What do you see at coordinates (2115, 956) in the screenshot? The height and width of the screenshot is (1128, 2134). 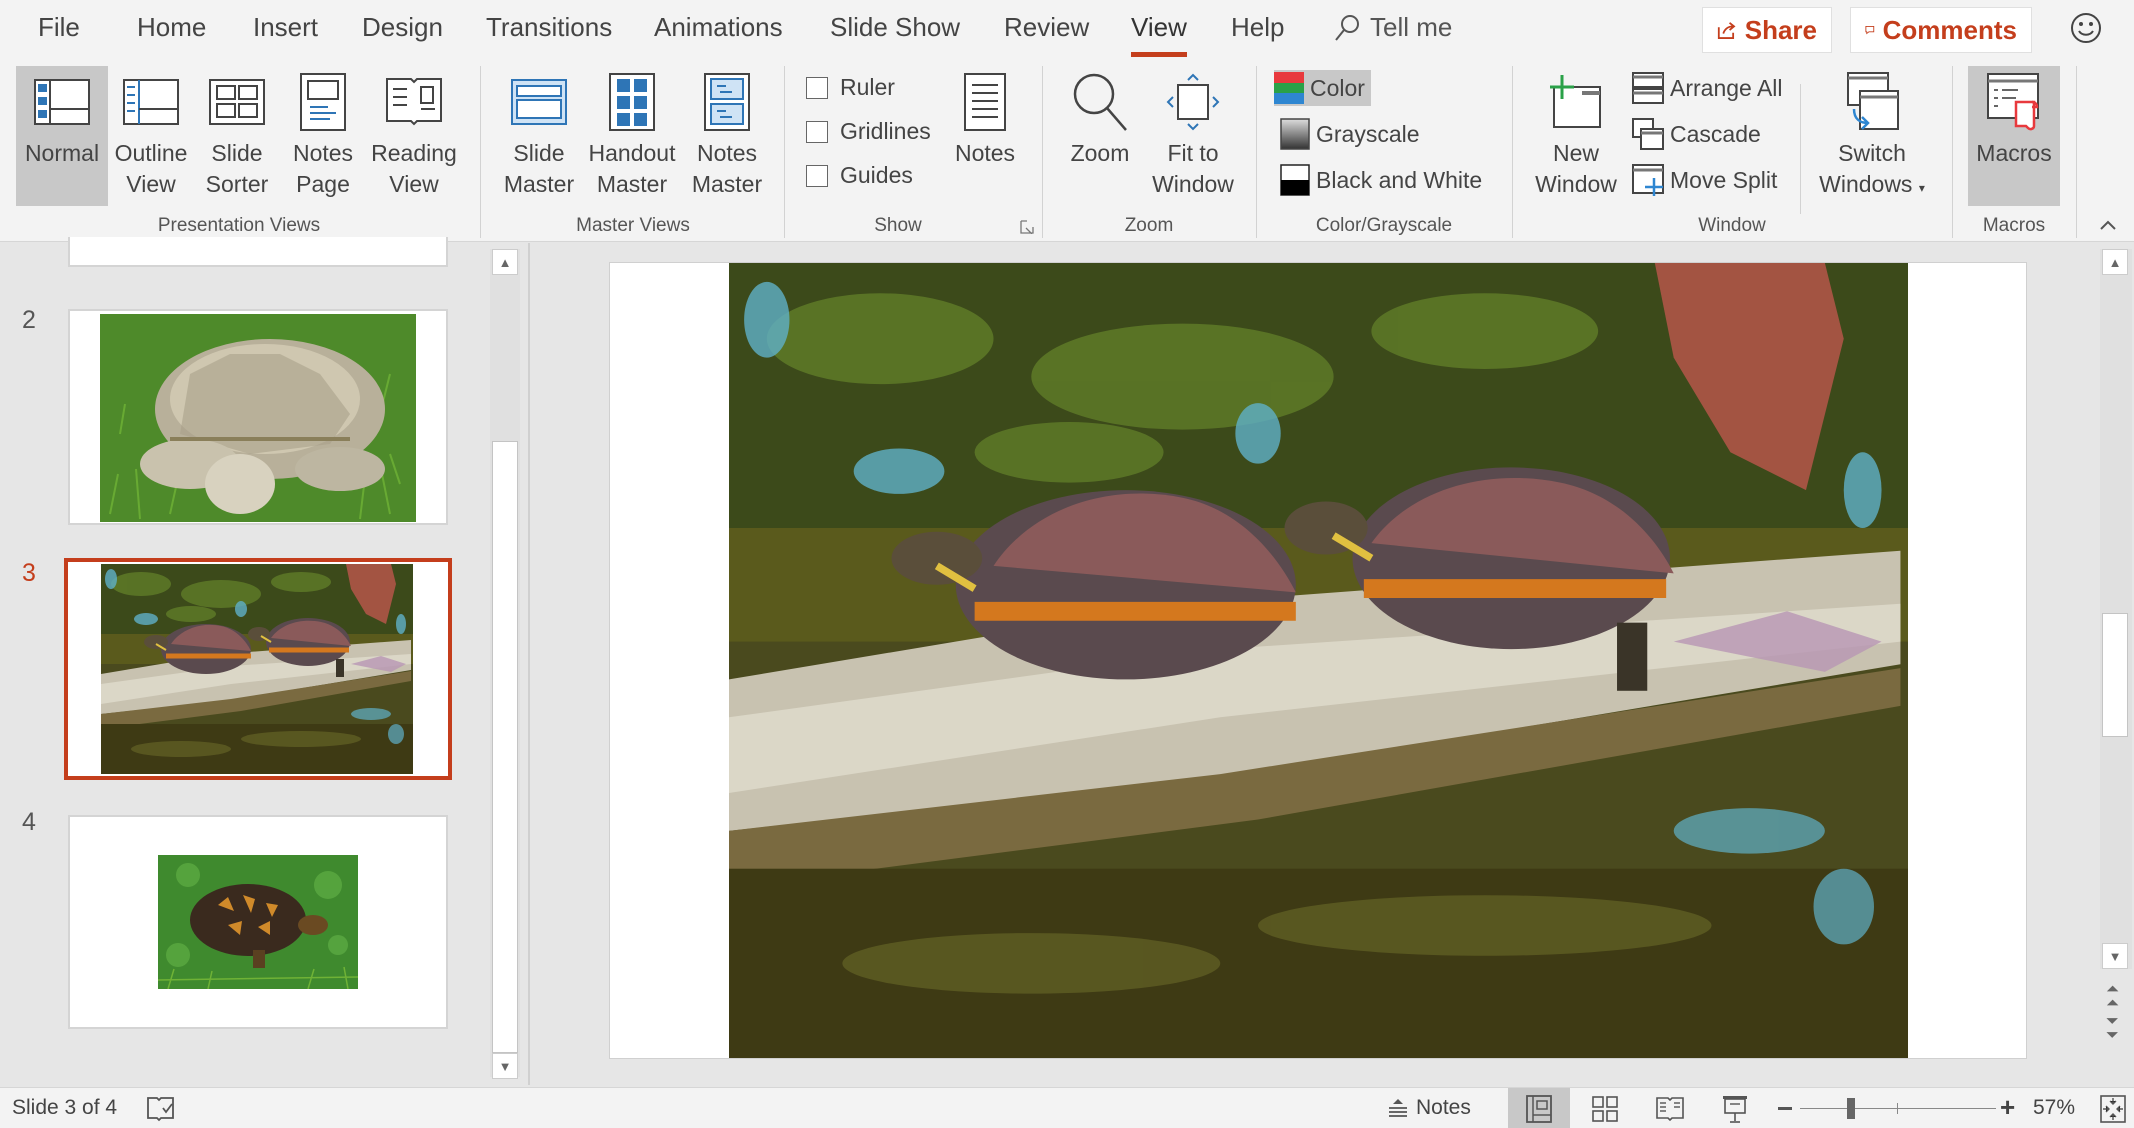 I see `editor-scroll-down-button: ▼` at bounding box center [2115, 956].